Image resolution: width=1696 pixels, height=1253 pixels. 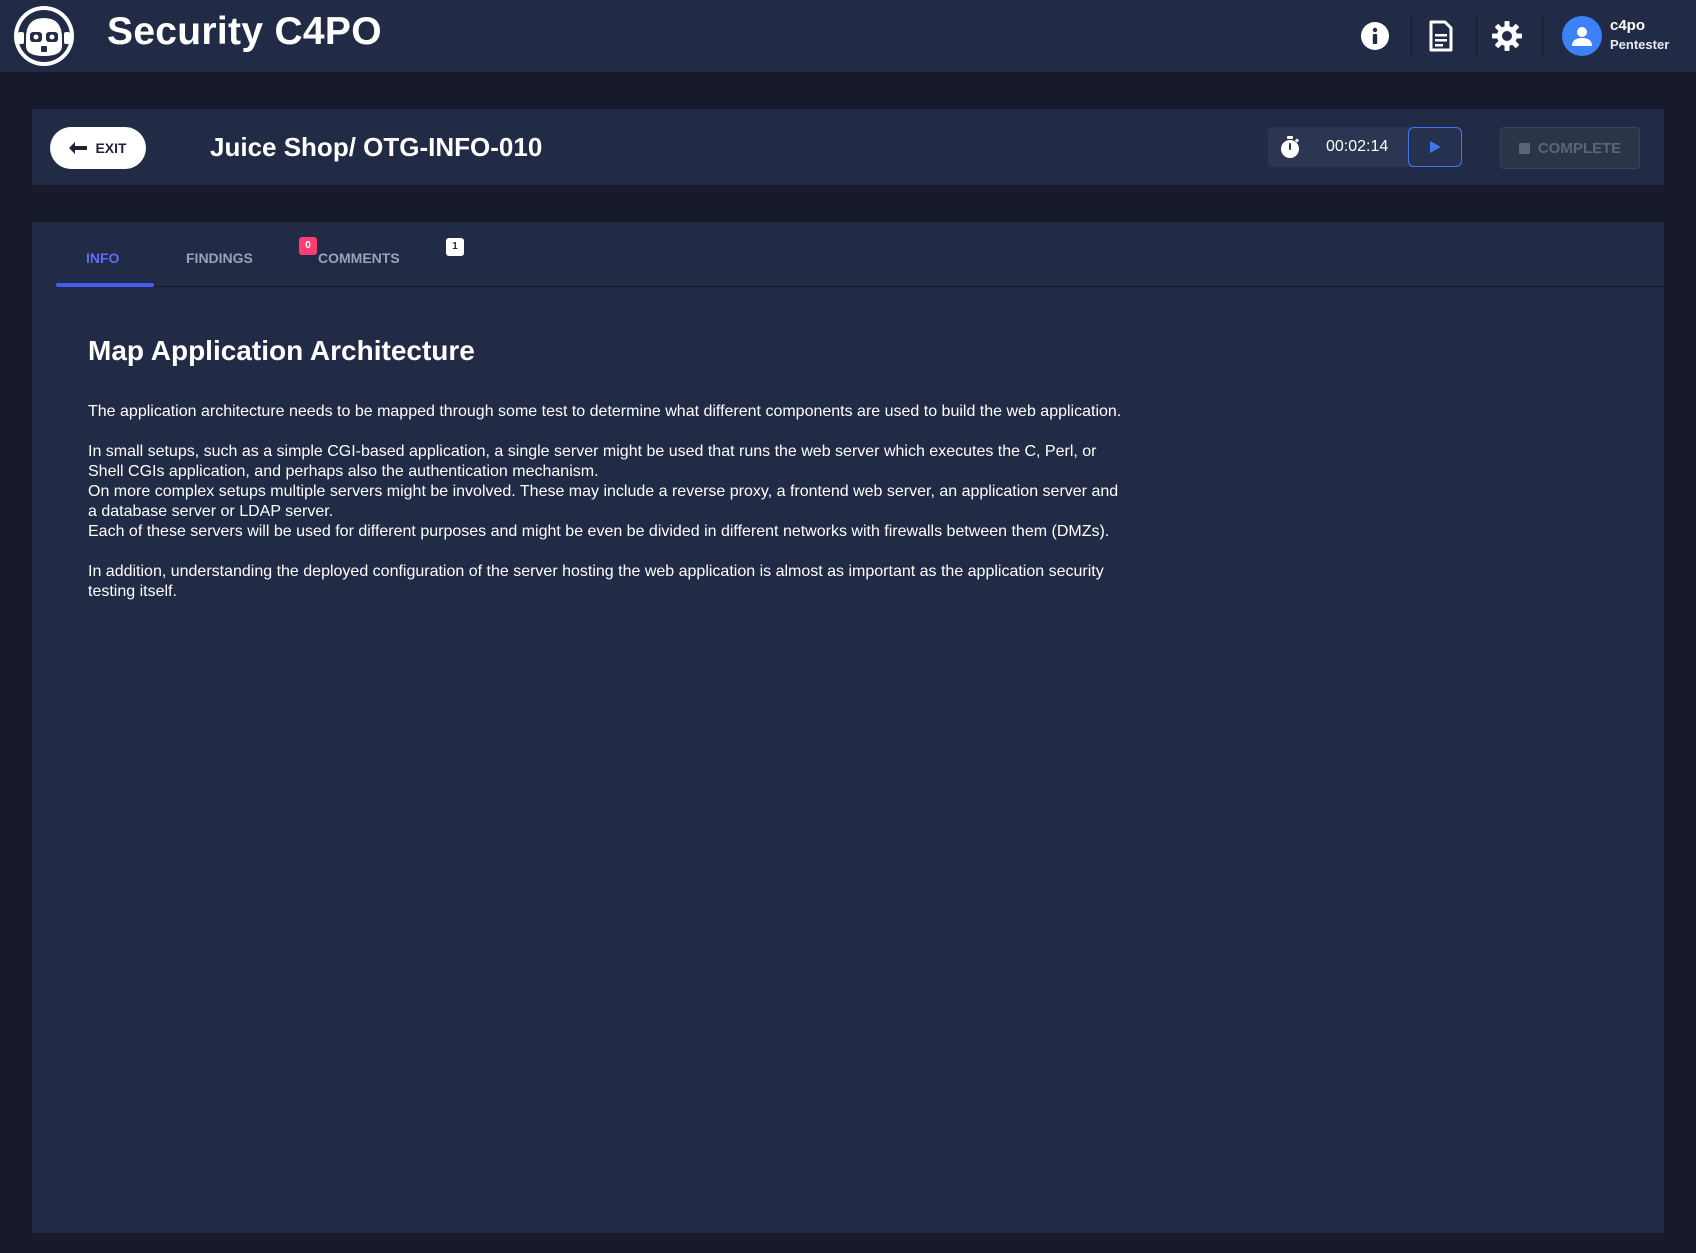 What do you see at coordinates (1375, 36) in the screenshot?
I see `info-icon` at bounding box center [1375, 36].